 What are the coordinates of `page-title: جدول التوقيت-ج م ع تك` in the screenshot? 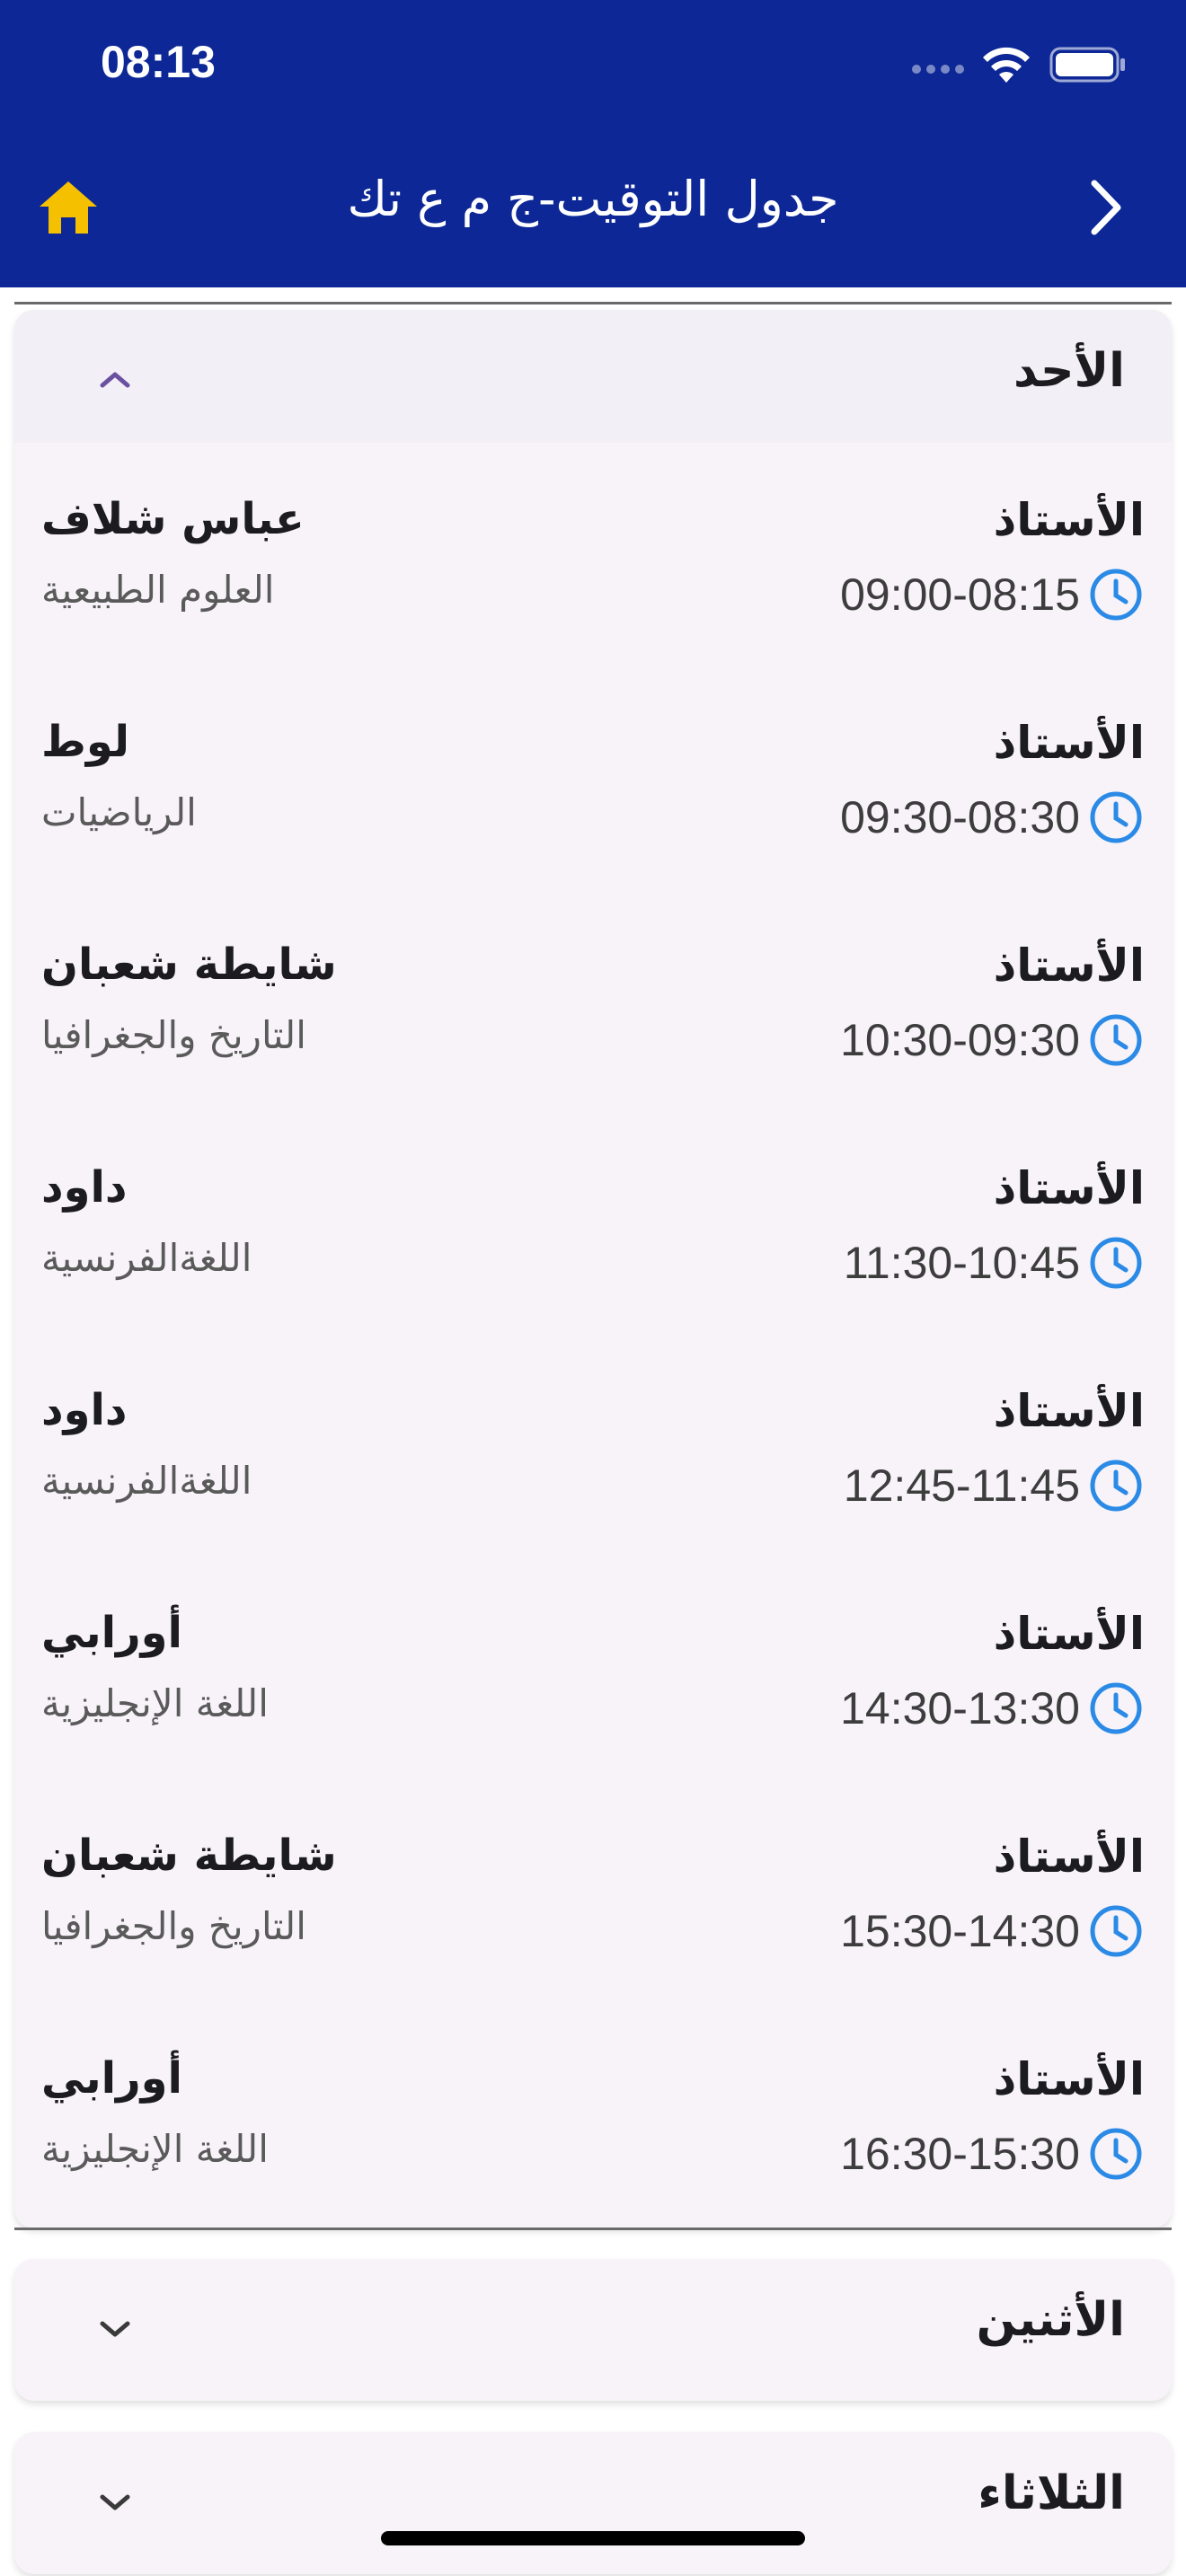 It's located at (593, 199).